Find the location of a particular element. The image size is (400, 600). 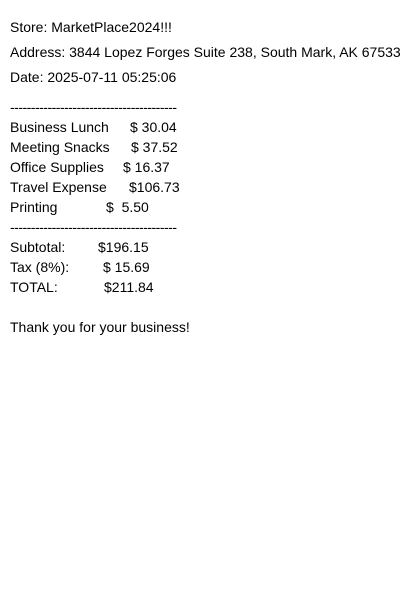

thank-you-message: Thank you for your business! is located at coordinates (100, 327).